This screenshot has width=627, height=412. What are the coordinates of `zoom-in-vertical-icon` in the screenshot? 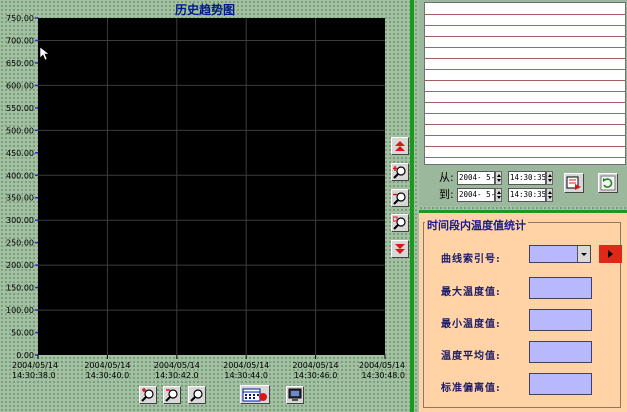 It's located at (399, 172).